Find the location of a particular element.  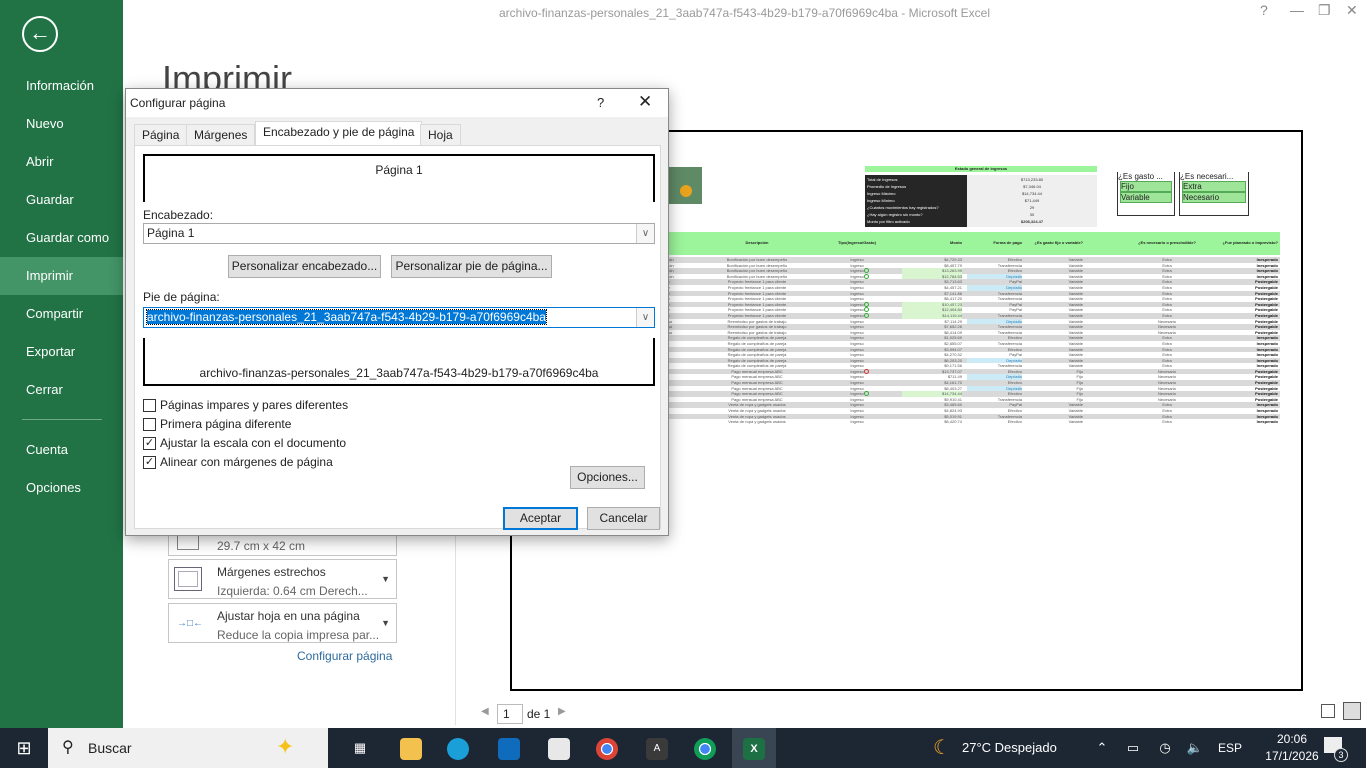

column-header: ¿Es gasto fijo o variable? is located at coordinates (1058, 242).